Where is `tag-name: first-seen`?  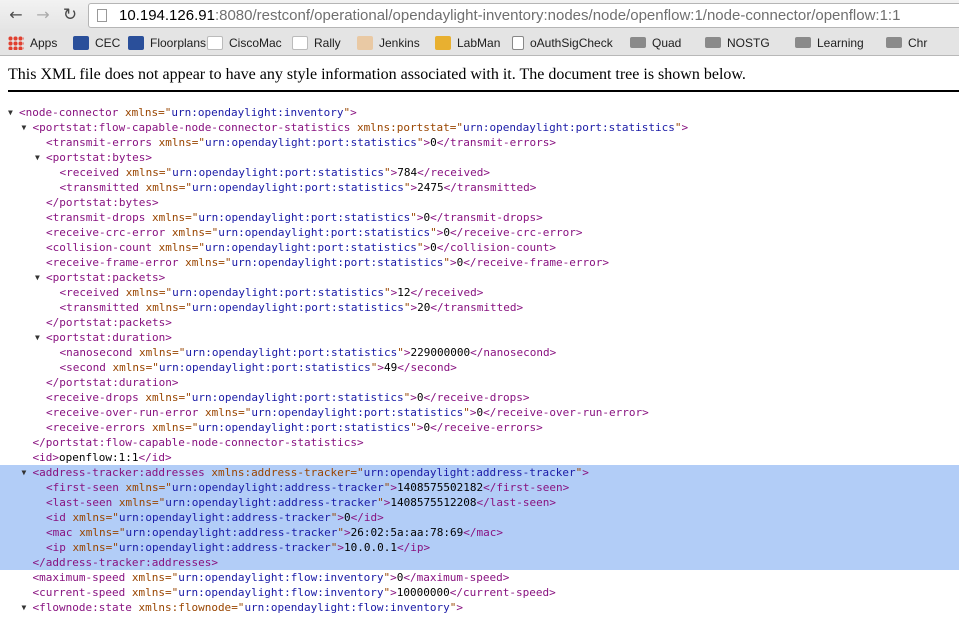
tag-name: first-seen is located at coordinates (529, 487).